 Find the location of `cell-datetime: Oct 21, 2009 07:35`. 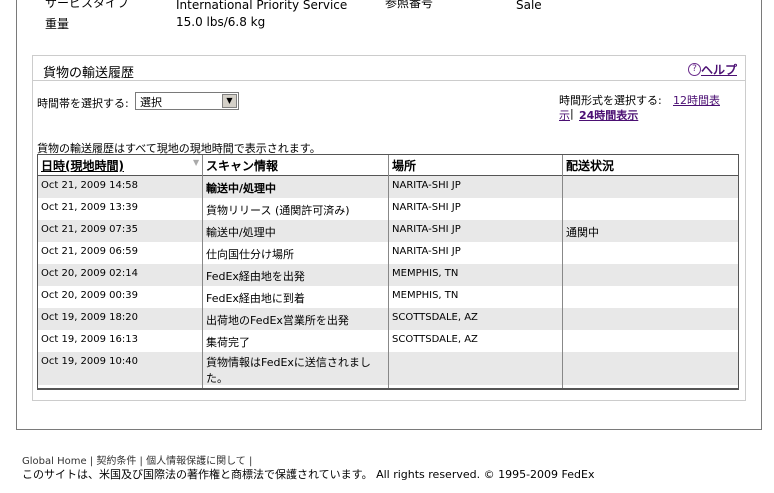

cell-datetime: Oct 21, 2009 07:35 is located at coordinates (89, 229).